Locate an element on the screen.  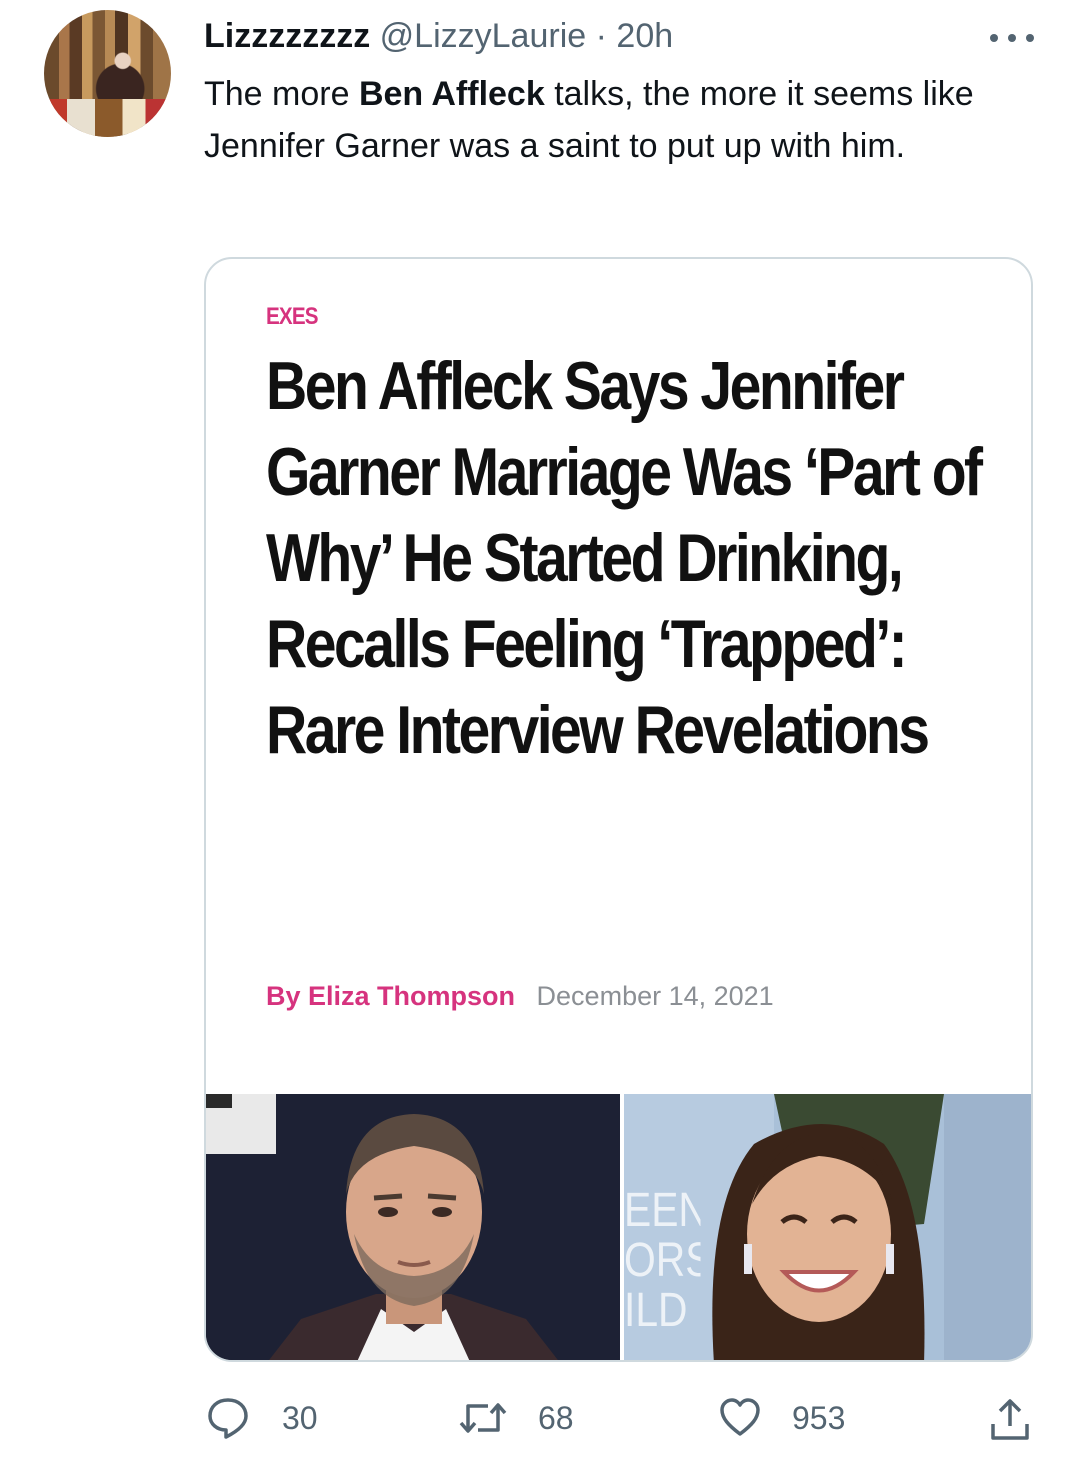
photo-jennifer-garner: EEN ORS ILD is located at coordinates (827, 1227).